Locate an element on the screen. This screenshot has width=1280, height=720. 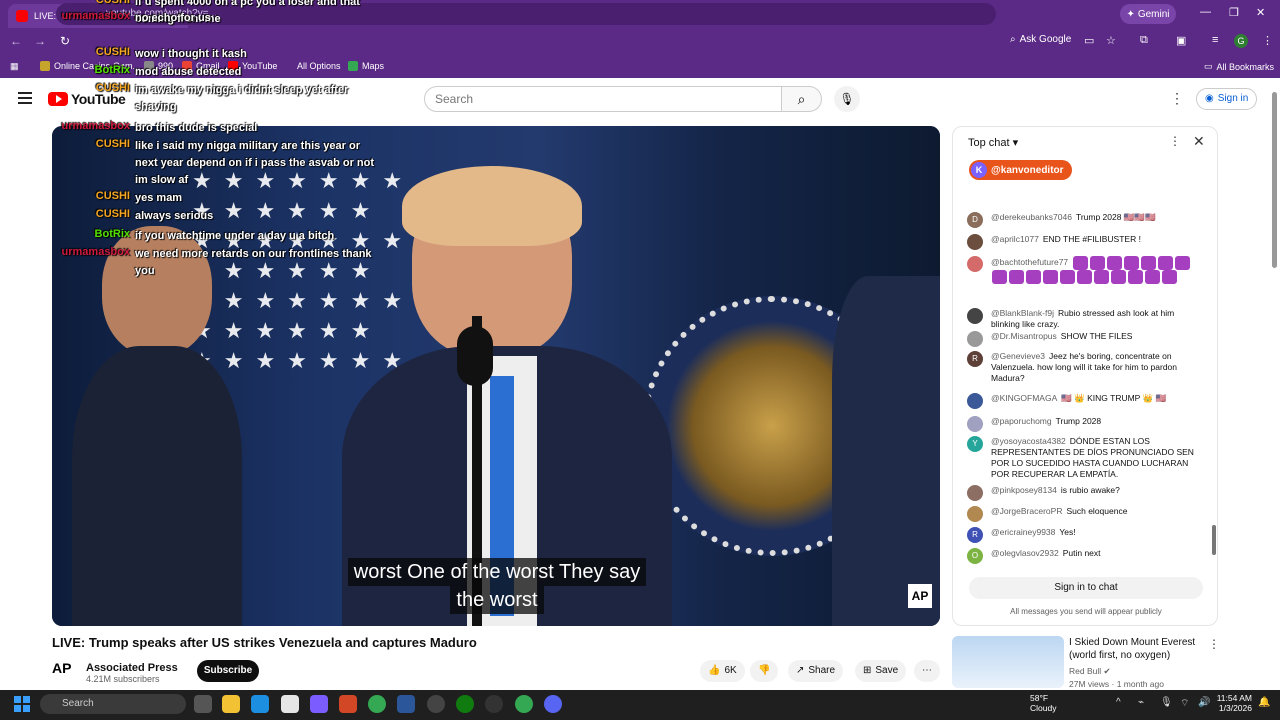
minimize-icon: — is located at coordinates (1205, 12).